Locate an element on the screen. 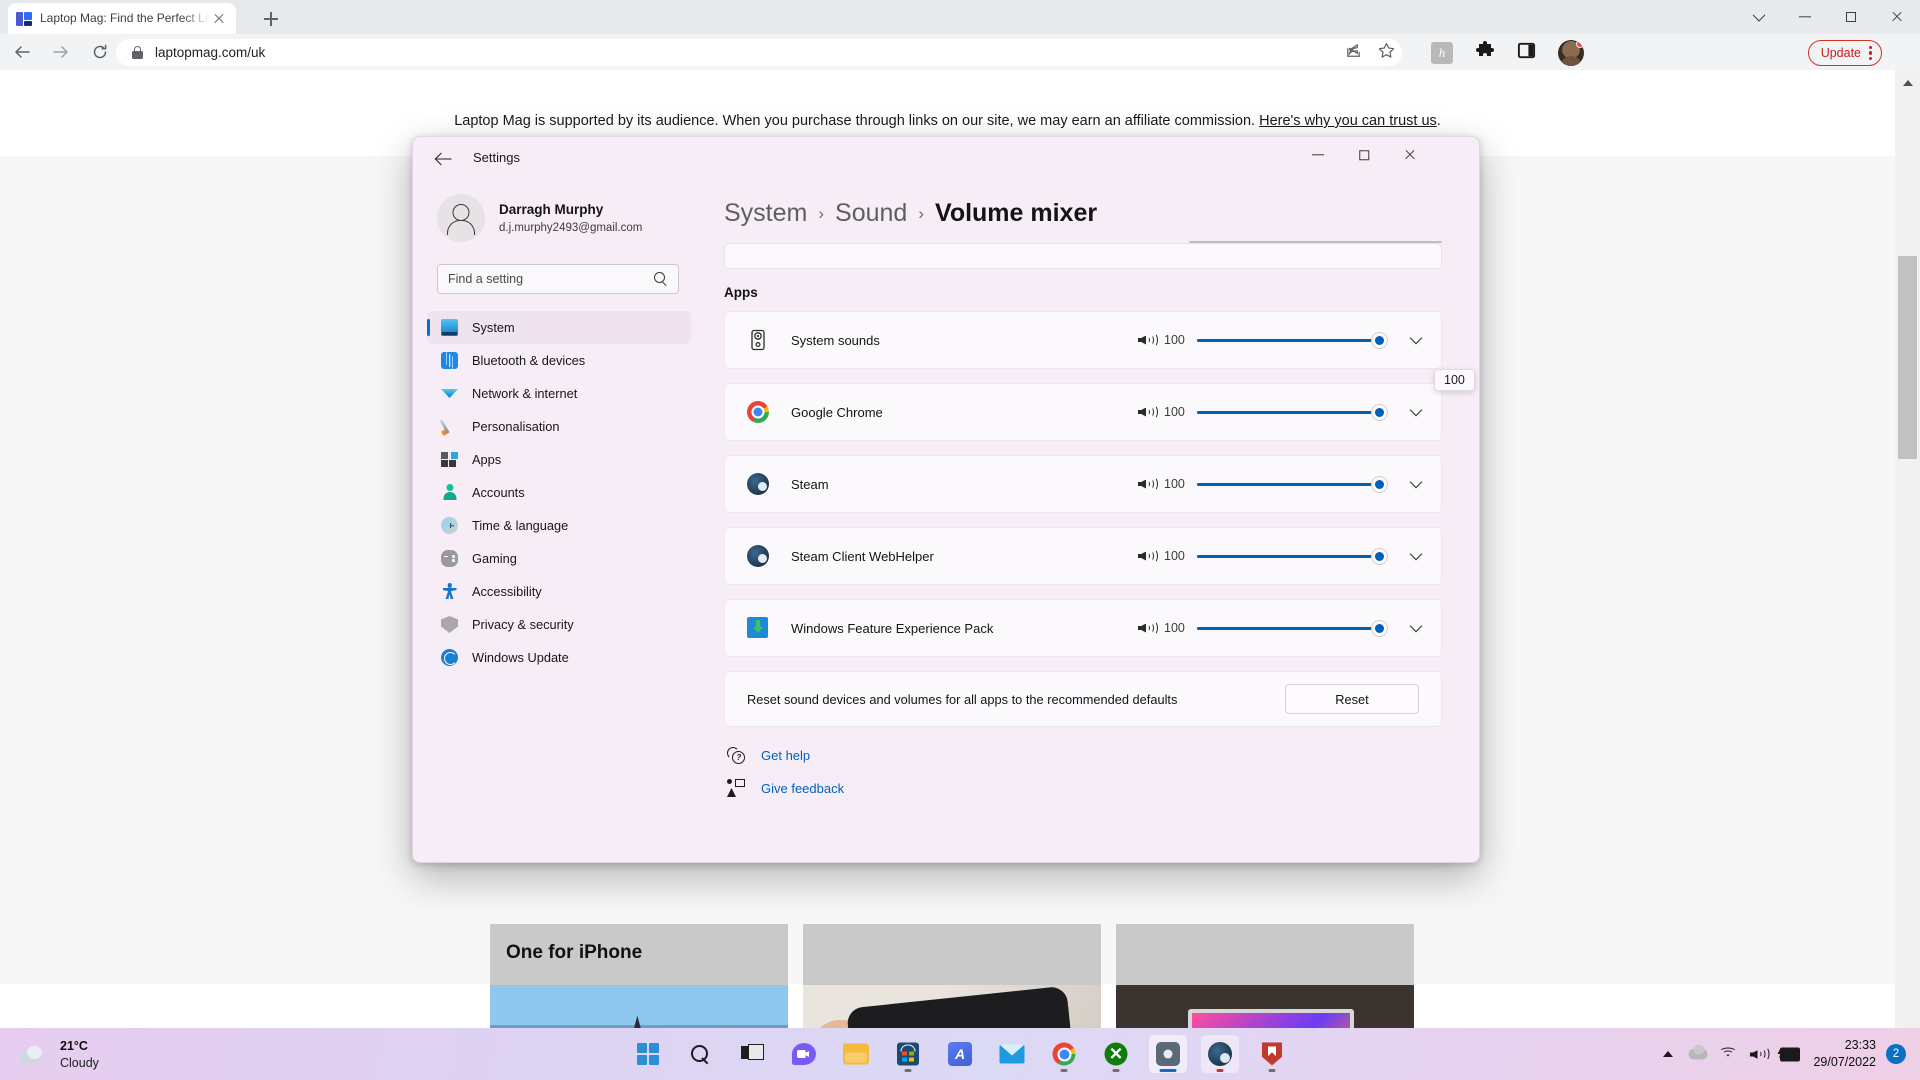 This screenshot has height=1080, width=1920. get-help-link-row: ? Get help is located at coordinates (768, 755).